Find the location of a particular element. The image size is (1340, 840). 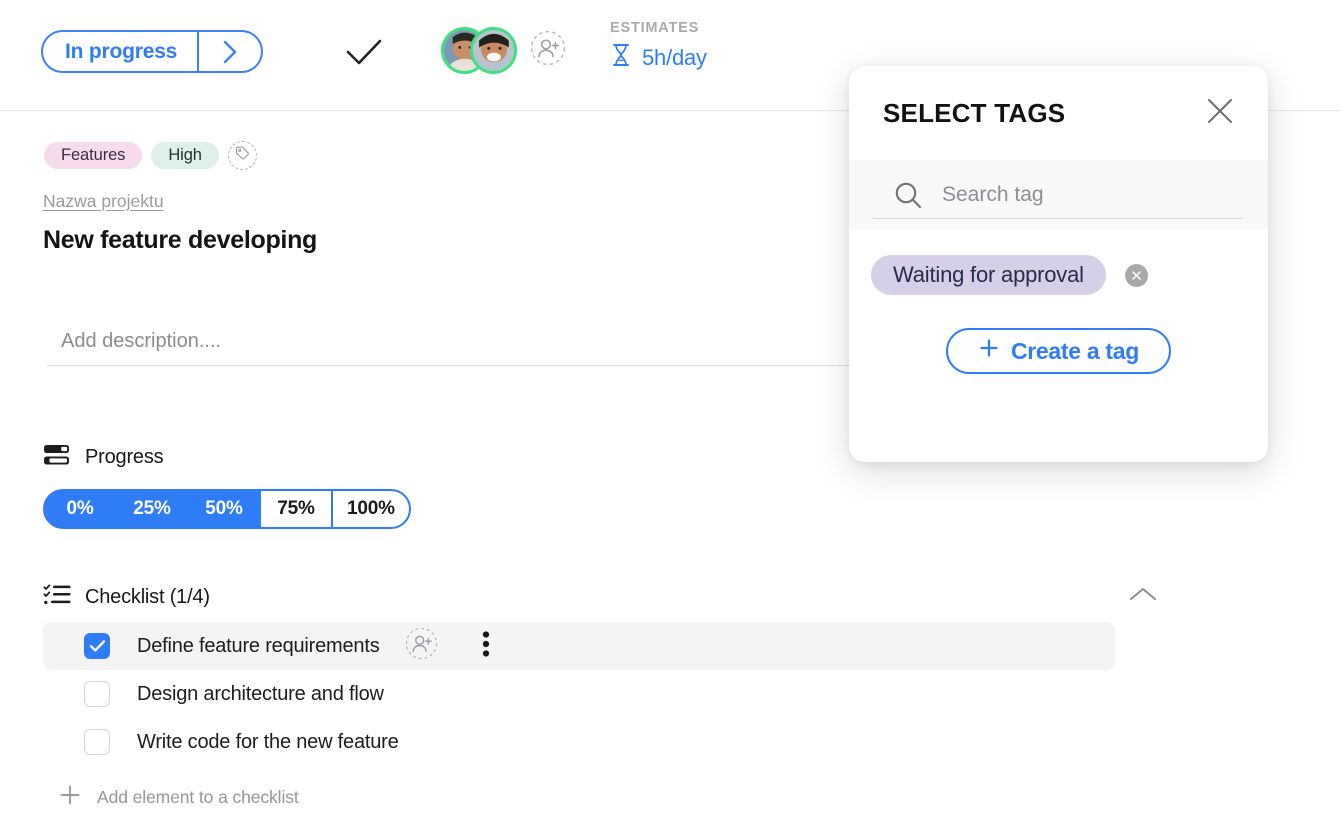

progress-header: Progress is located at coordinates (227, 457).